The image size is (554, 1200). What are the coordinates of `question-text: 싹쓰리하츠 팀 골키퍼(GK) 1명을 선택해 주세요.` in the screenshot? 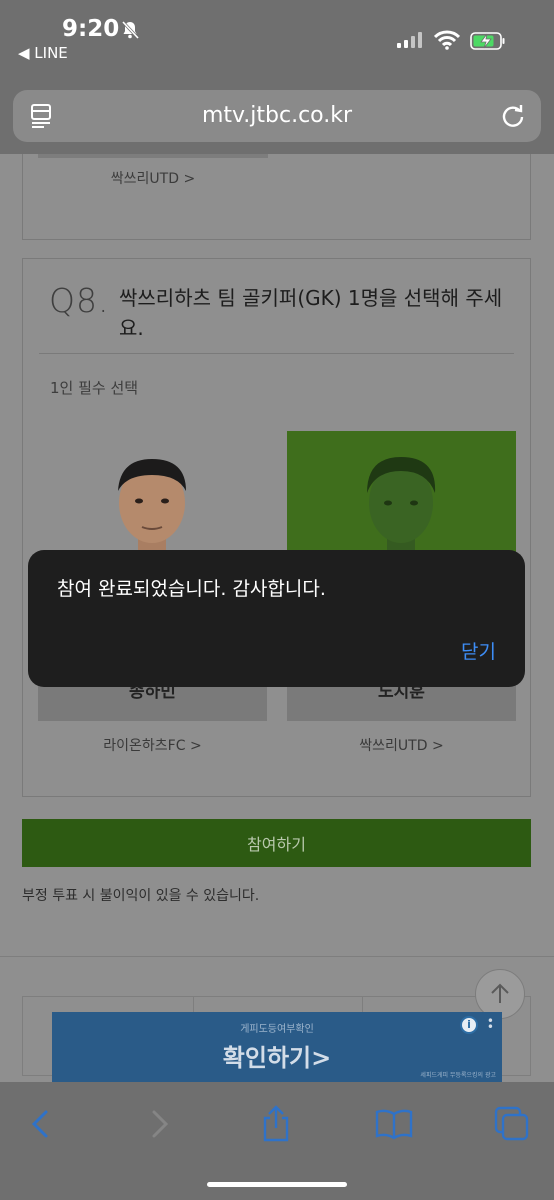 It's located at (311, 313).